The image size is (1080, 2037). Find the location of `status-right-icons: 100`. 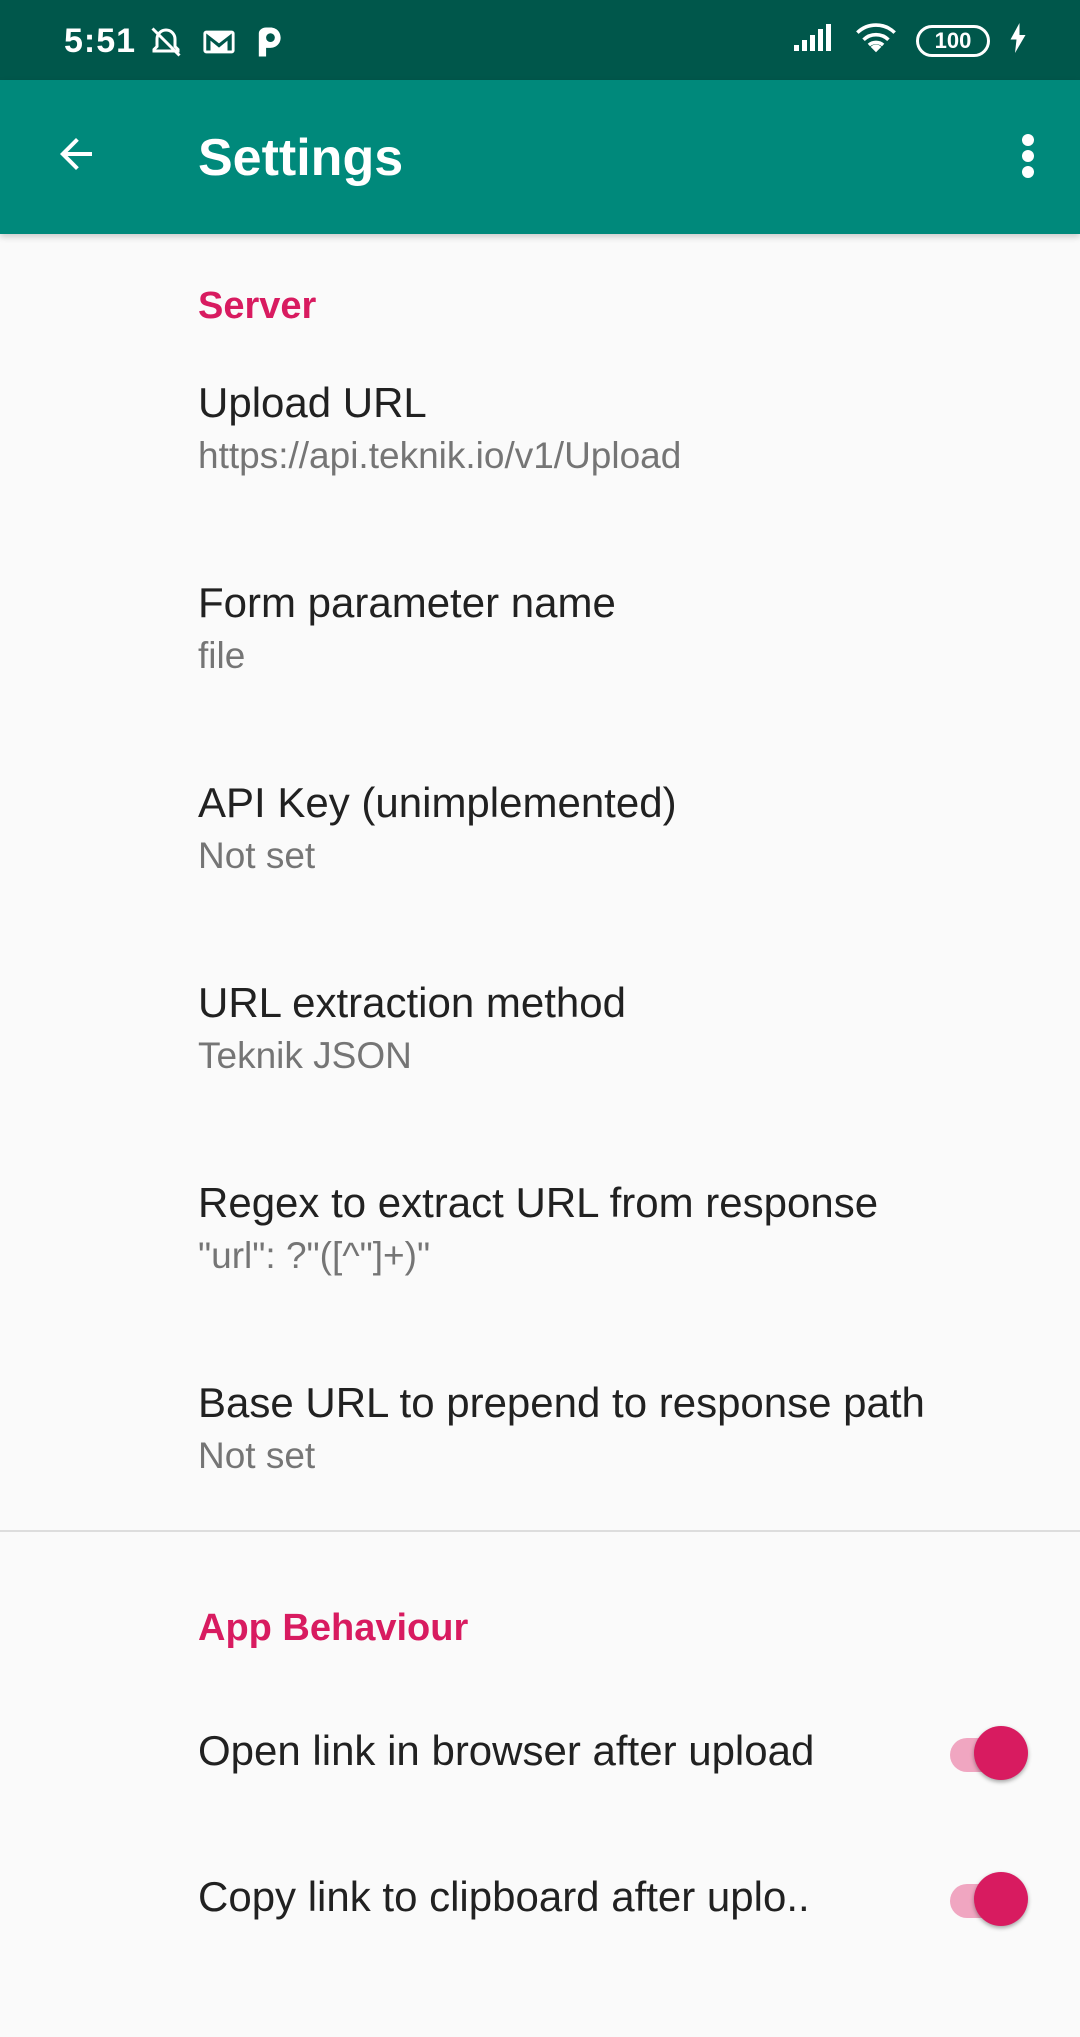

status-right-icons: 100 is located at coordinates (910, 40).